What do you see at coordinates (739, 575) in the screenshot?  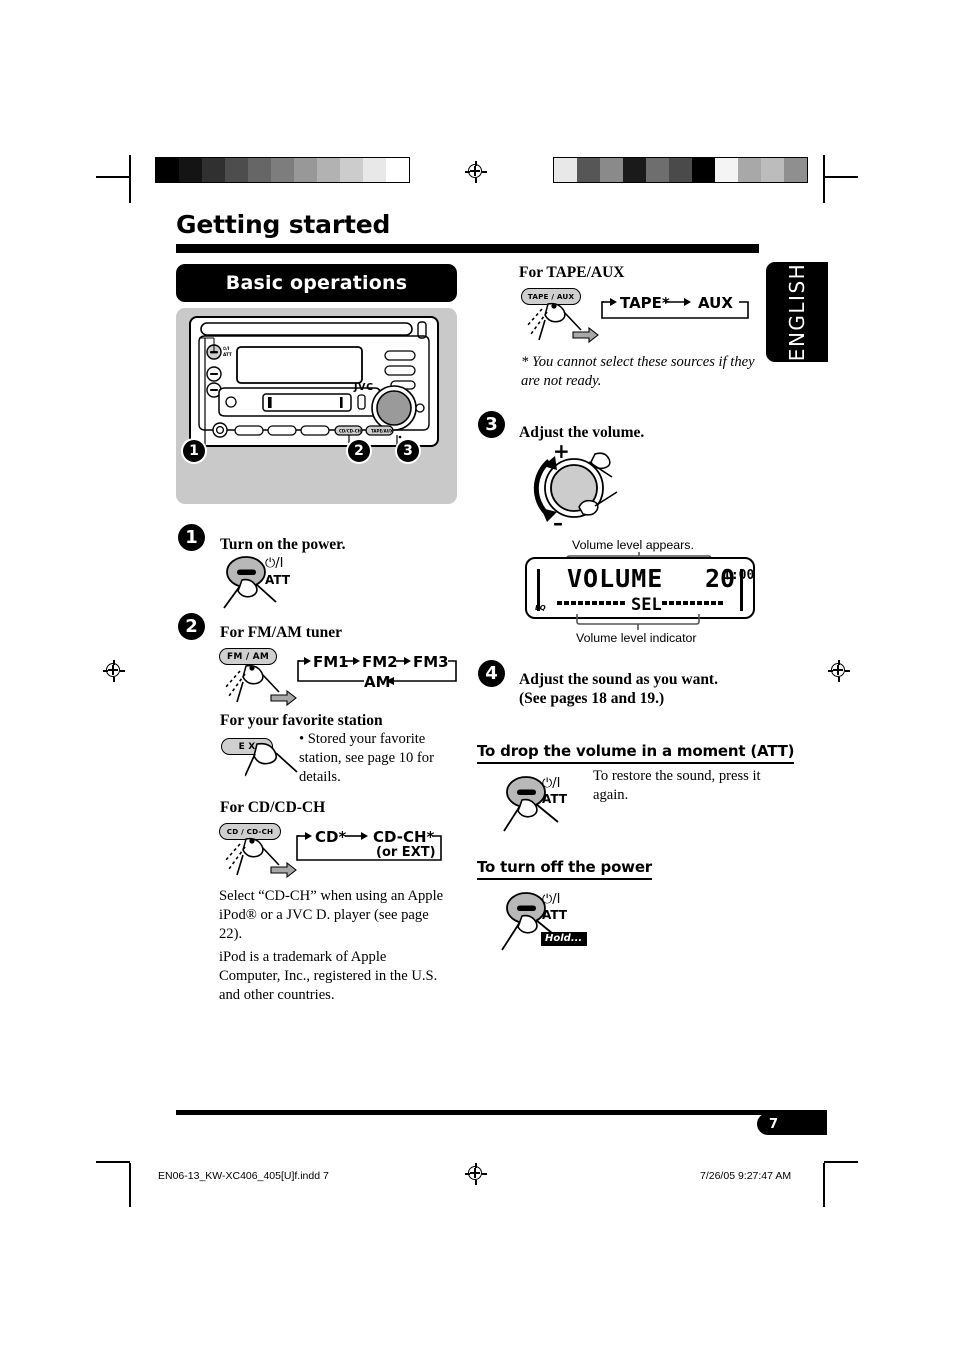 I see `lcd-clock: 1:00` at bounding box center [739, 575].